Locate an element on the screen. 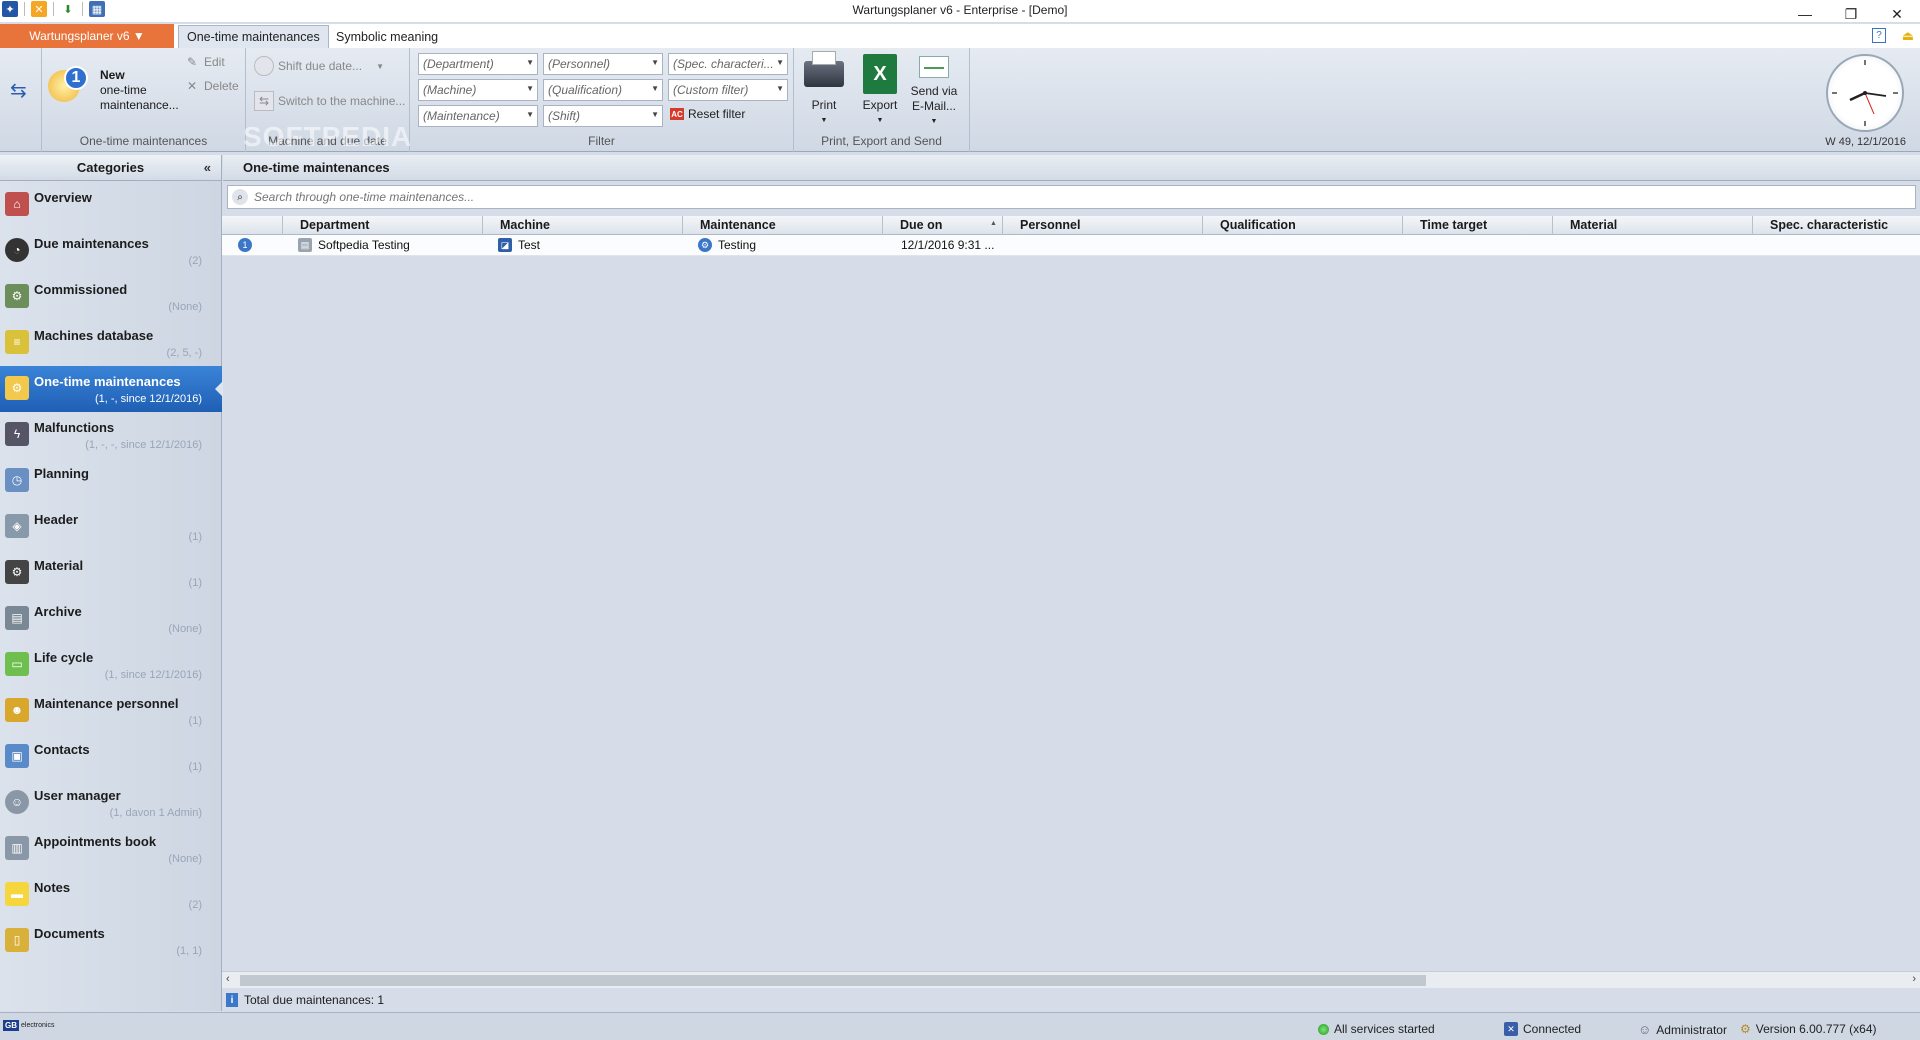 This screenshot has width=1920, height=1040. maintenance-filter: (Maintenance) ▼ is located at coordinates (478, 116).